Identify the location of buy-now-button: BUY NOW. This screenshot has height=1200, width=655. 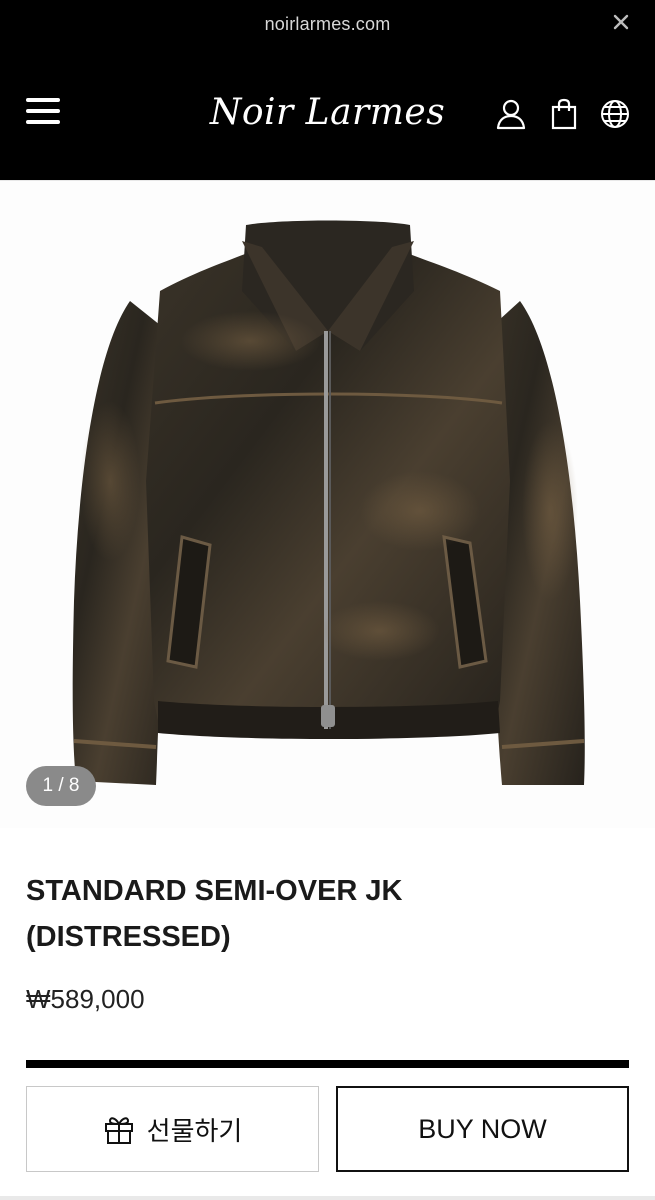
(482, 1129).